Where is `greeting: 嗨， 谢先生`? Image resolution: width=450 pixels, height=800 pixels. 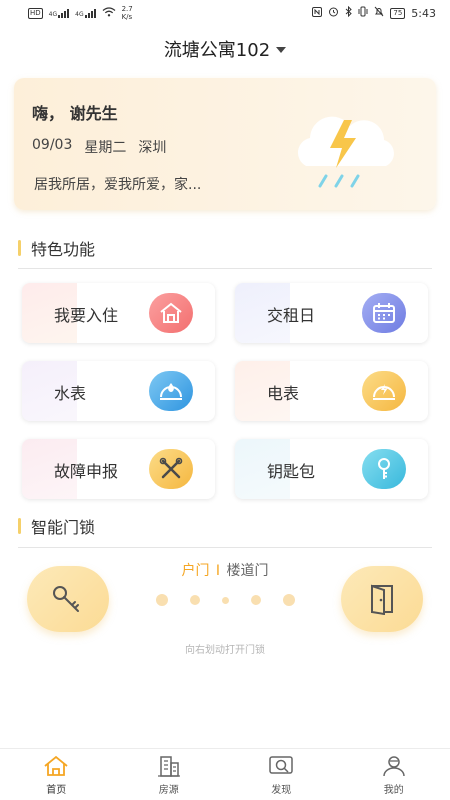 greeting: 嗨， 谢先生 is located at coordinates (75, 113).